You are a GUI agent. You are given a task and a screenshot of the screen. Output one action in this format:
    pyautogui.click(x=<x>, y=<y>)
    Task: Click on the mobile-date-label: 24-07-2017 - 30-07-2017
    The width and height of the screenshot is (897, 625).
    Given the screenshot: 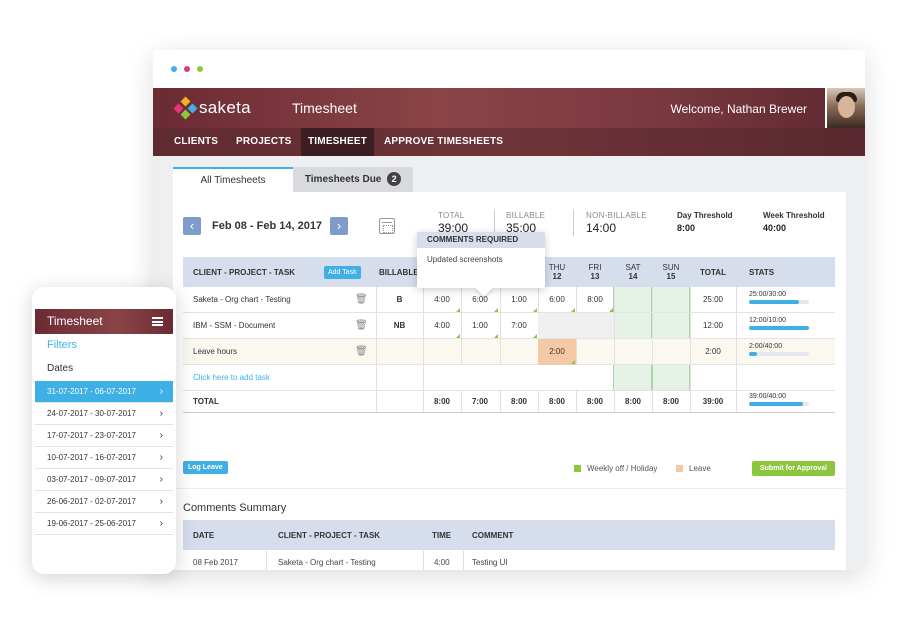 What is the action you would take?
    pyautogui.click(x=91, y=413)
    